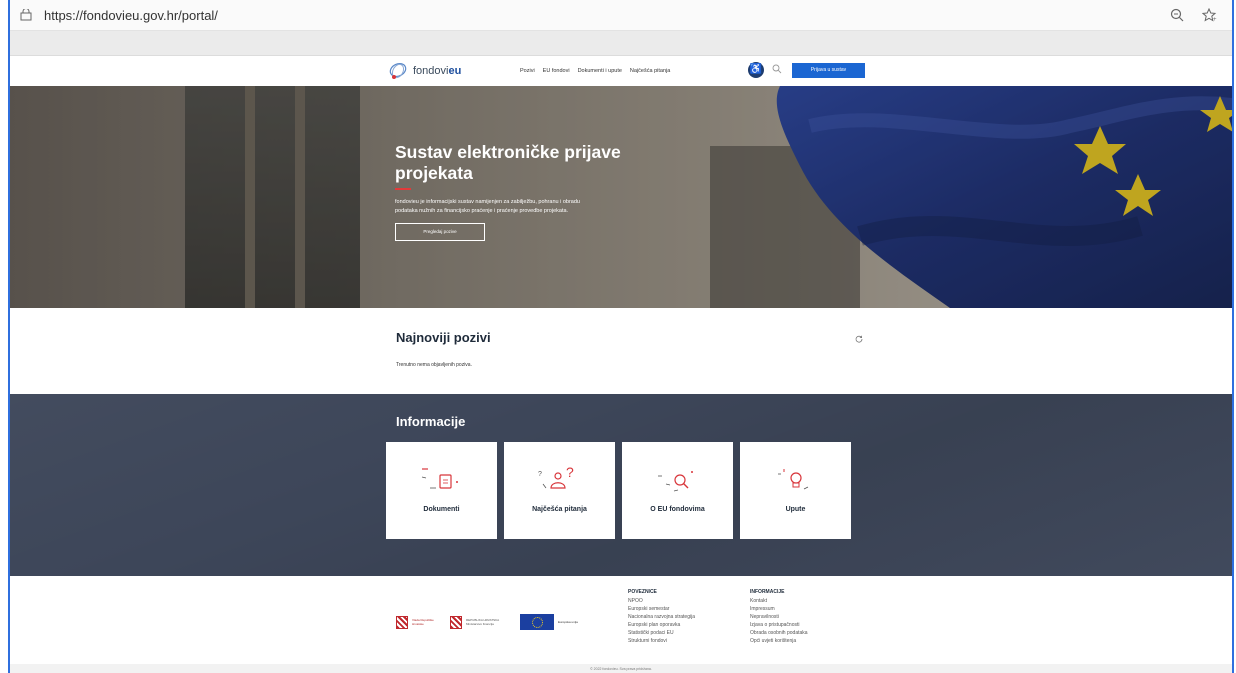 This screenshot has width=1236, height=673. Describe the element at coordinates (677, 509) in the screenshot. I see `card-label: O EU fondovima` at that location.